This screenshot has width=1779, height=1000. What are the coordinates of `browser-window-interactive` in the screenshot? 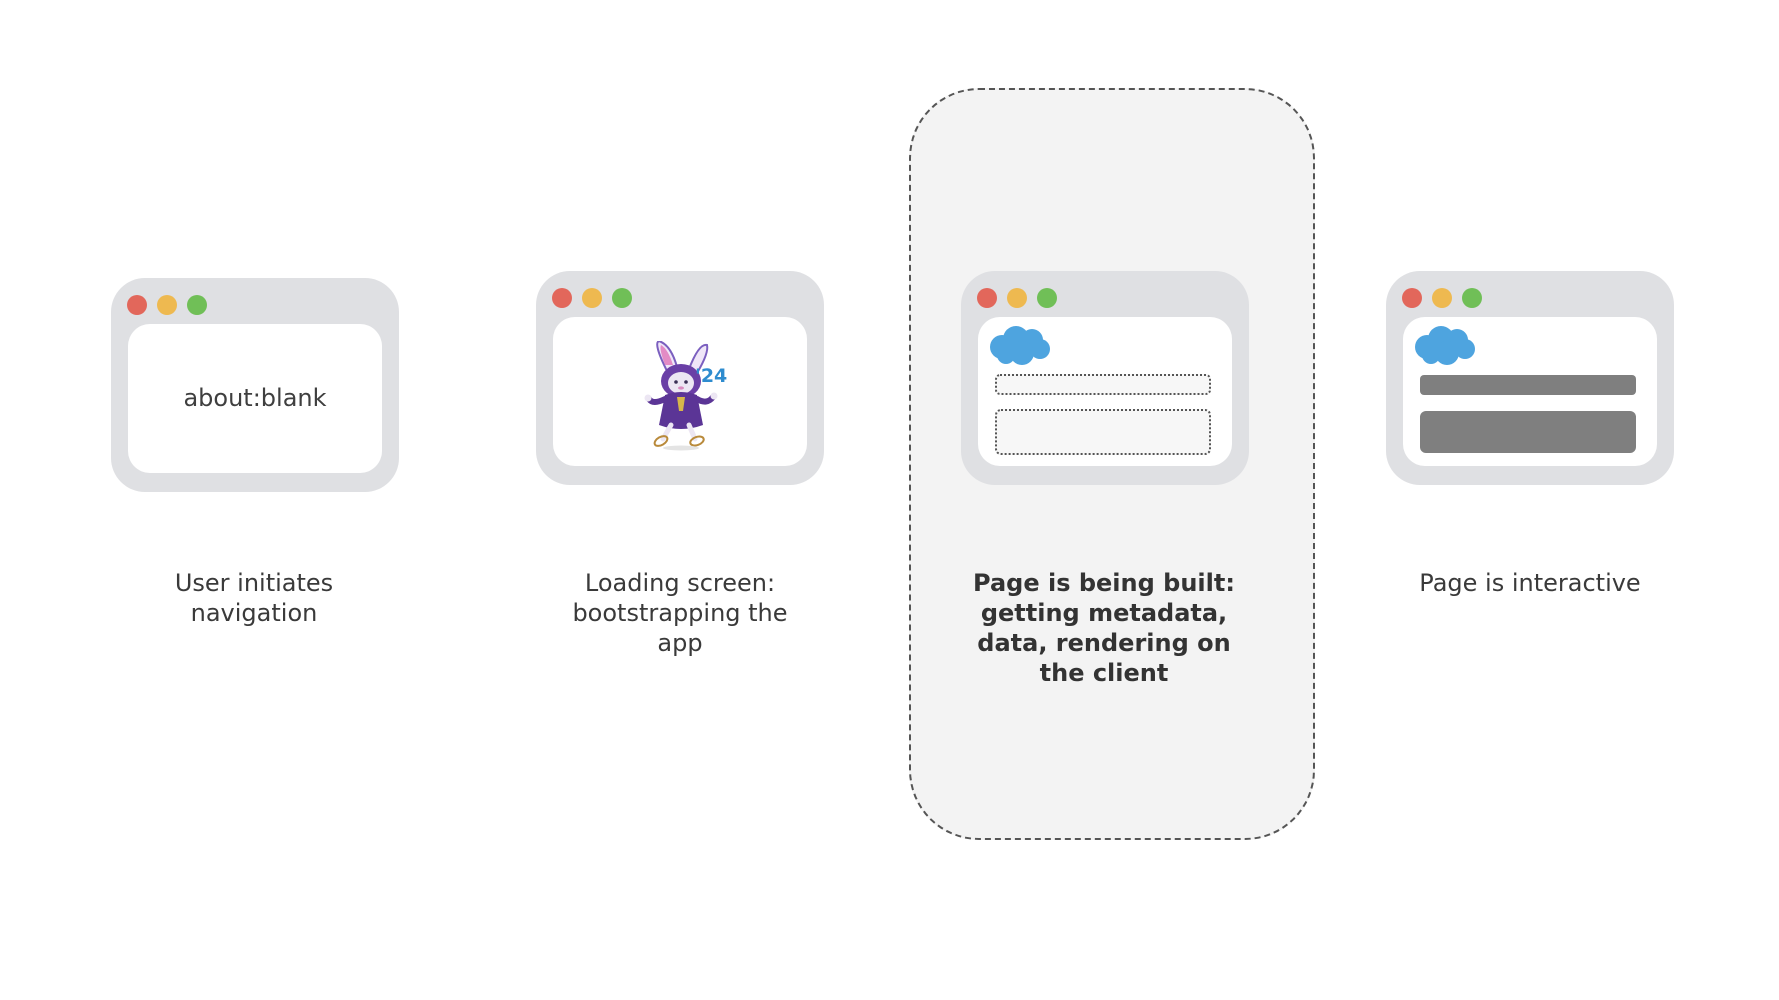 It's located at (1530, 378).